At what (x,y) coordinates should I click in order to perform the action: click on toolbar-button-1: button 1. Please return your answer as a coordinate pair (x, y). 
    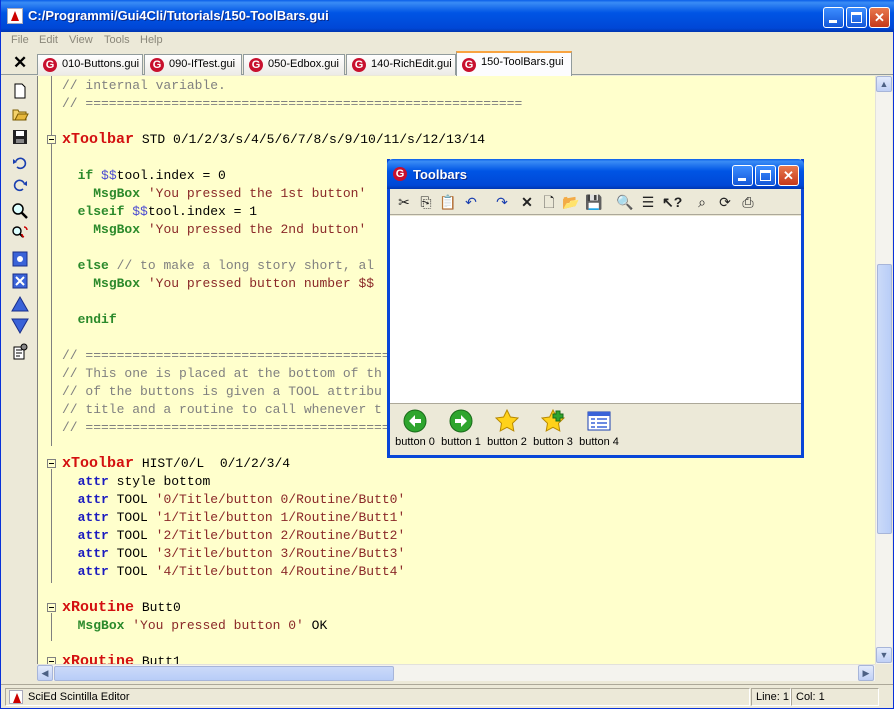
    Looking at the image, I should click on (461, 430).